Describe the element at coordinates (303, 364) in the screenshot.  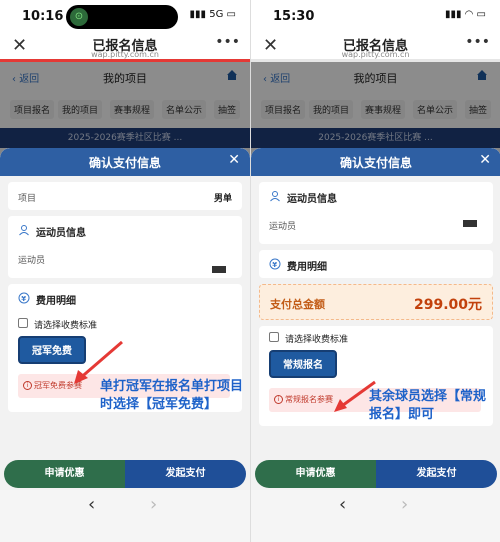
I see `regular-registration-button: 常规报名` at that location.